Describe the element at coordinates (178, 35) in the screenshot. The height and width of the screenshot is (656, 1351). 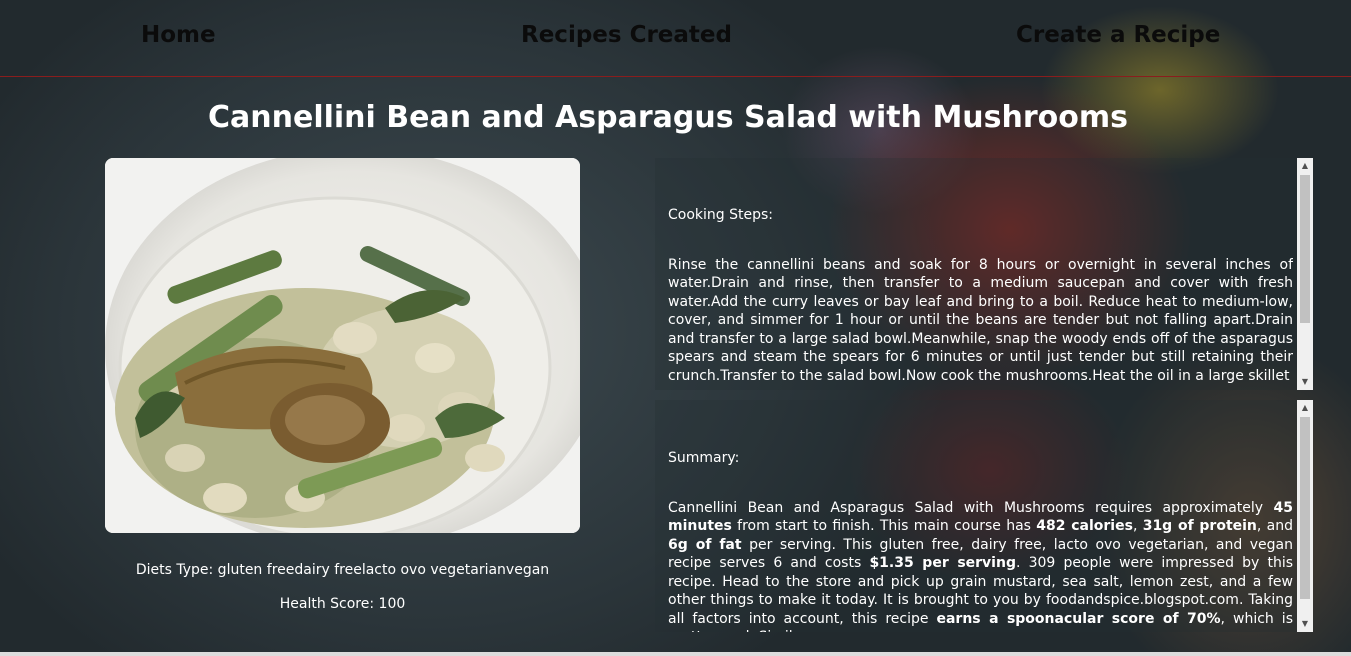
I see `nav-home-link: Home` at that location.